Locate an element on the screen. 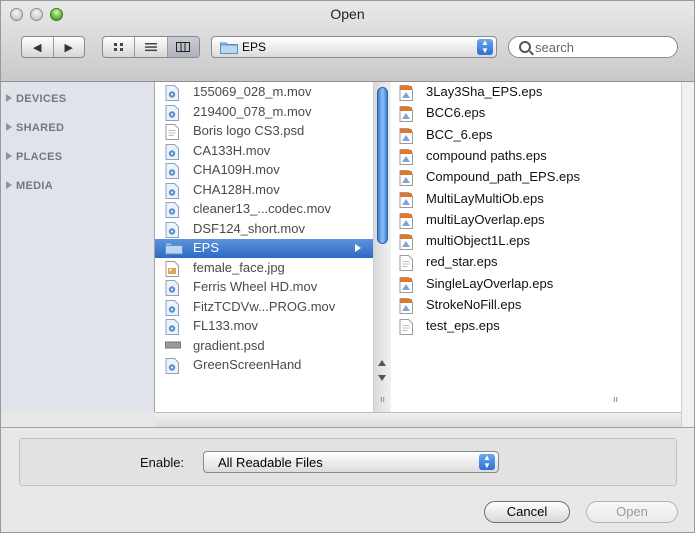 The height and width of the screenshot is (533, 695). icon-view-icon is located at coordinates (118, 47).